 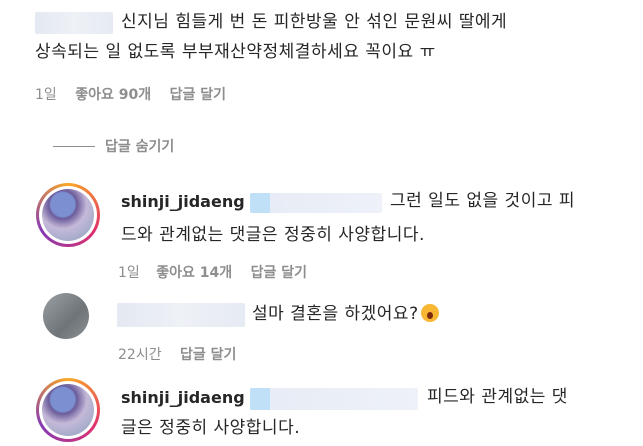 I want to click on reply-text: 설마 결혼을 하겠어요?, so click(x=345, y=314).